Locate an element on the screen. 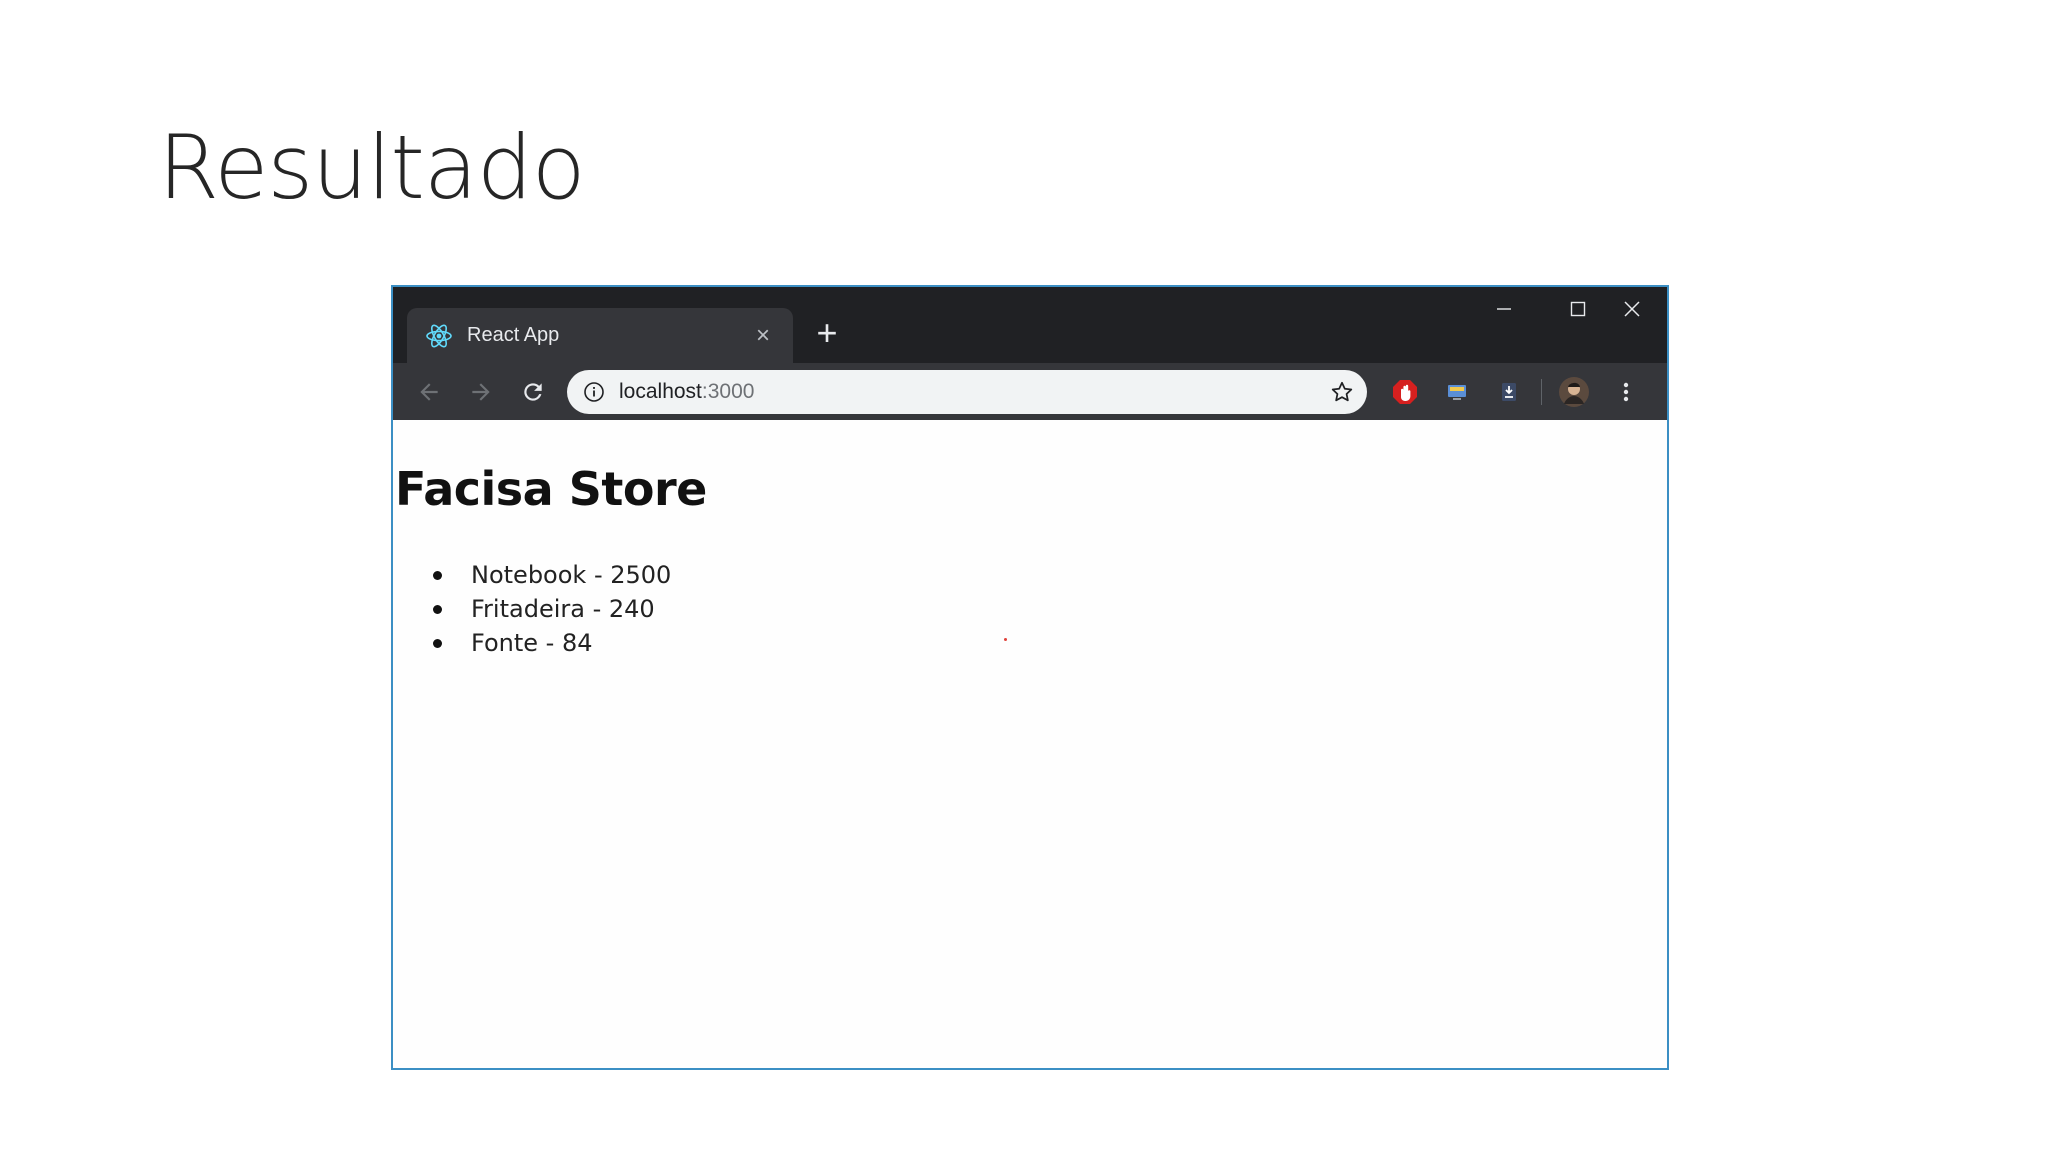 The image size is (2048, 1152). chrome-menu-button is located at coordinates (1626, 392).